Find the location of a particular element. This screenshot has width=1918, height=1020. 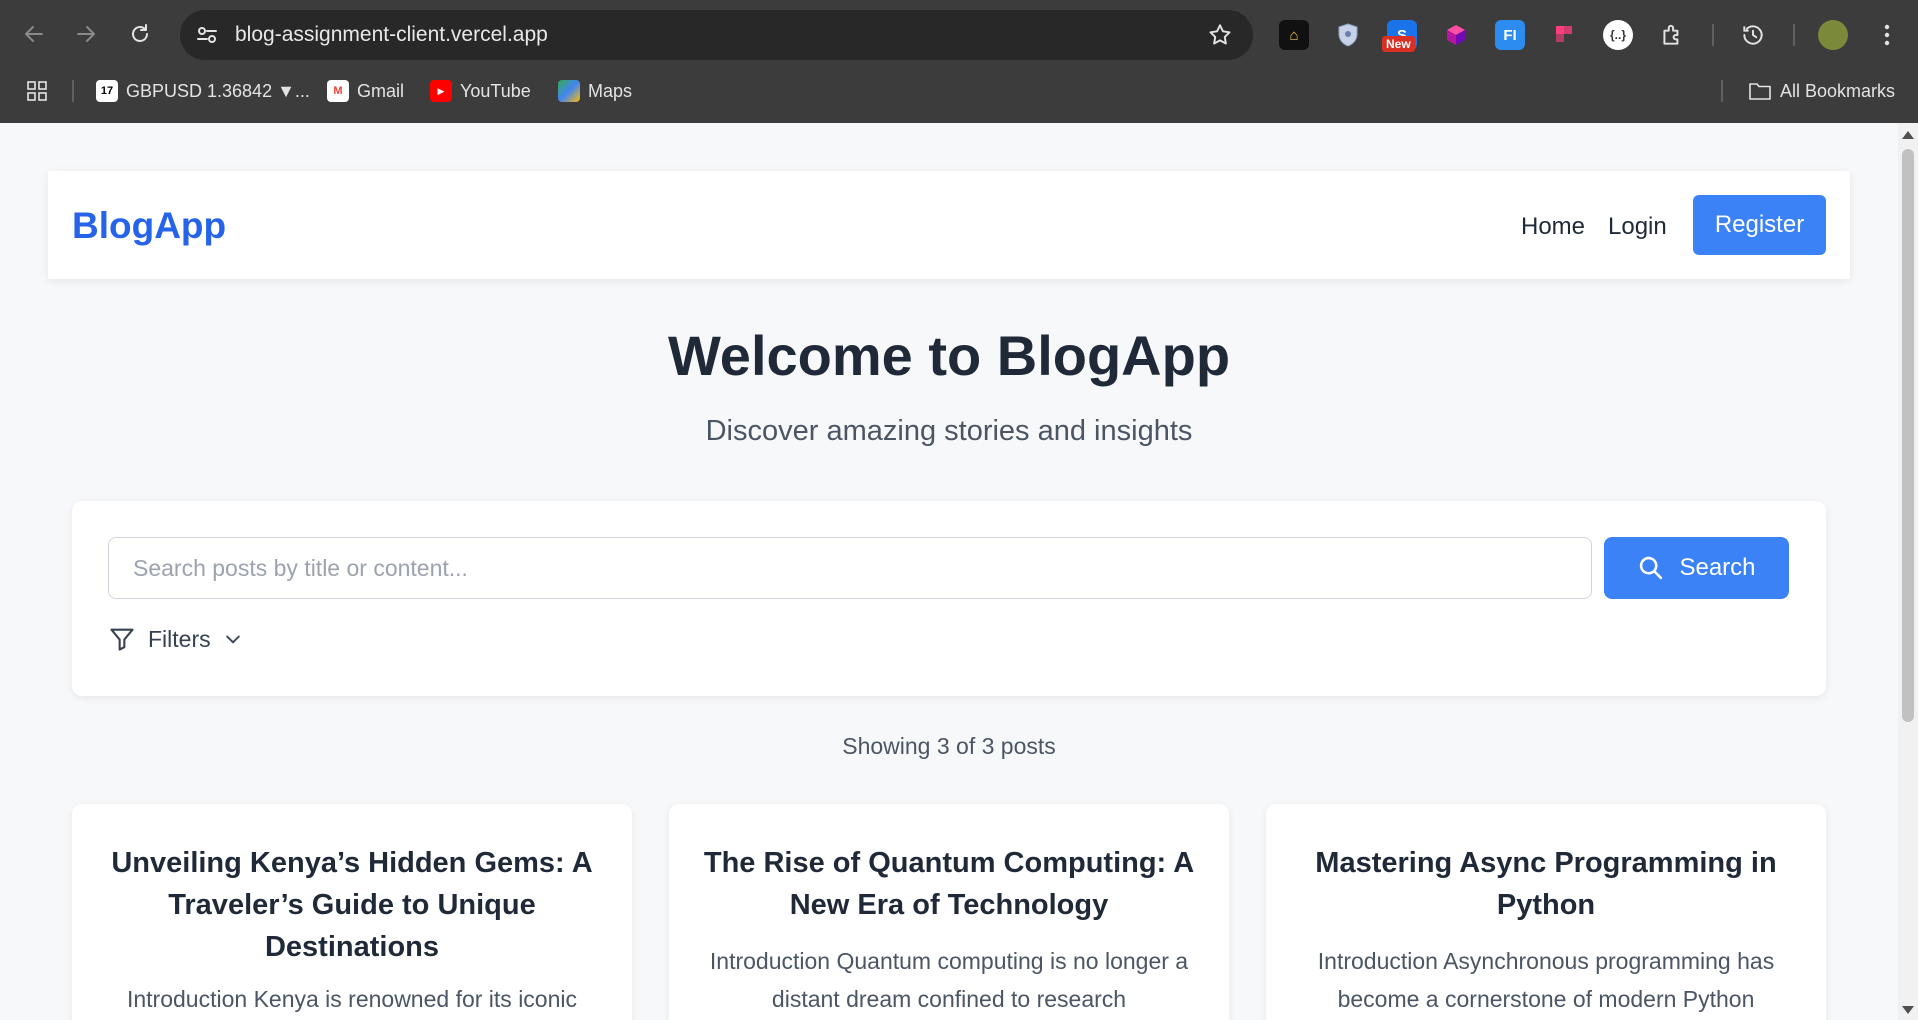

bookmark-label: Gmail is located at coordinates (381, 90).